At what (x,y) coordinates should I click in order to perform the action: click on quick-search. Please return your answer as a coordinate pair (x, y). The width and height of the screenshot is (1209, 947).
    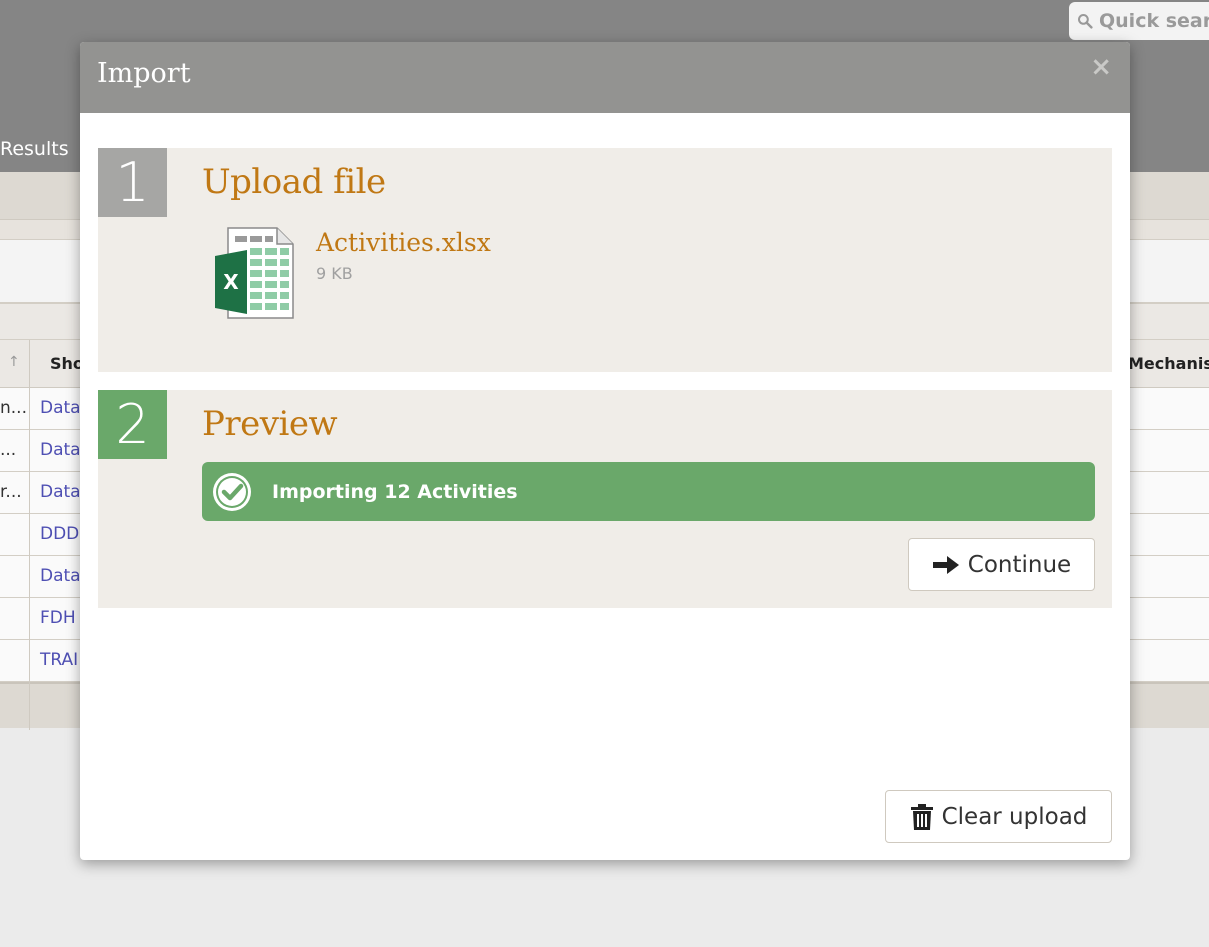
    Looking at the image, I should click on (1139, 21).